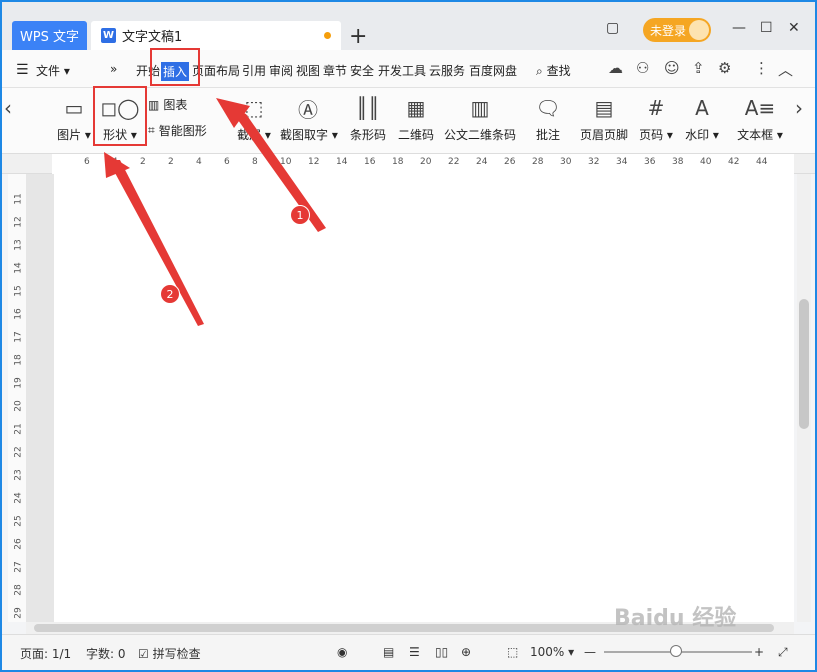  Describe the element at coordinates (18, 199) in the screenshot. I see `vruler-tick: 11` at that location.